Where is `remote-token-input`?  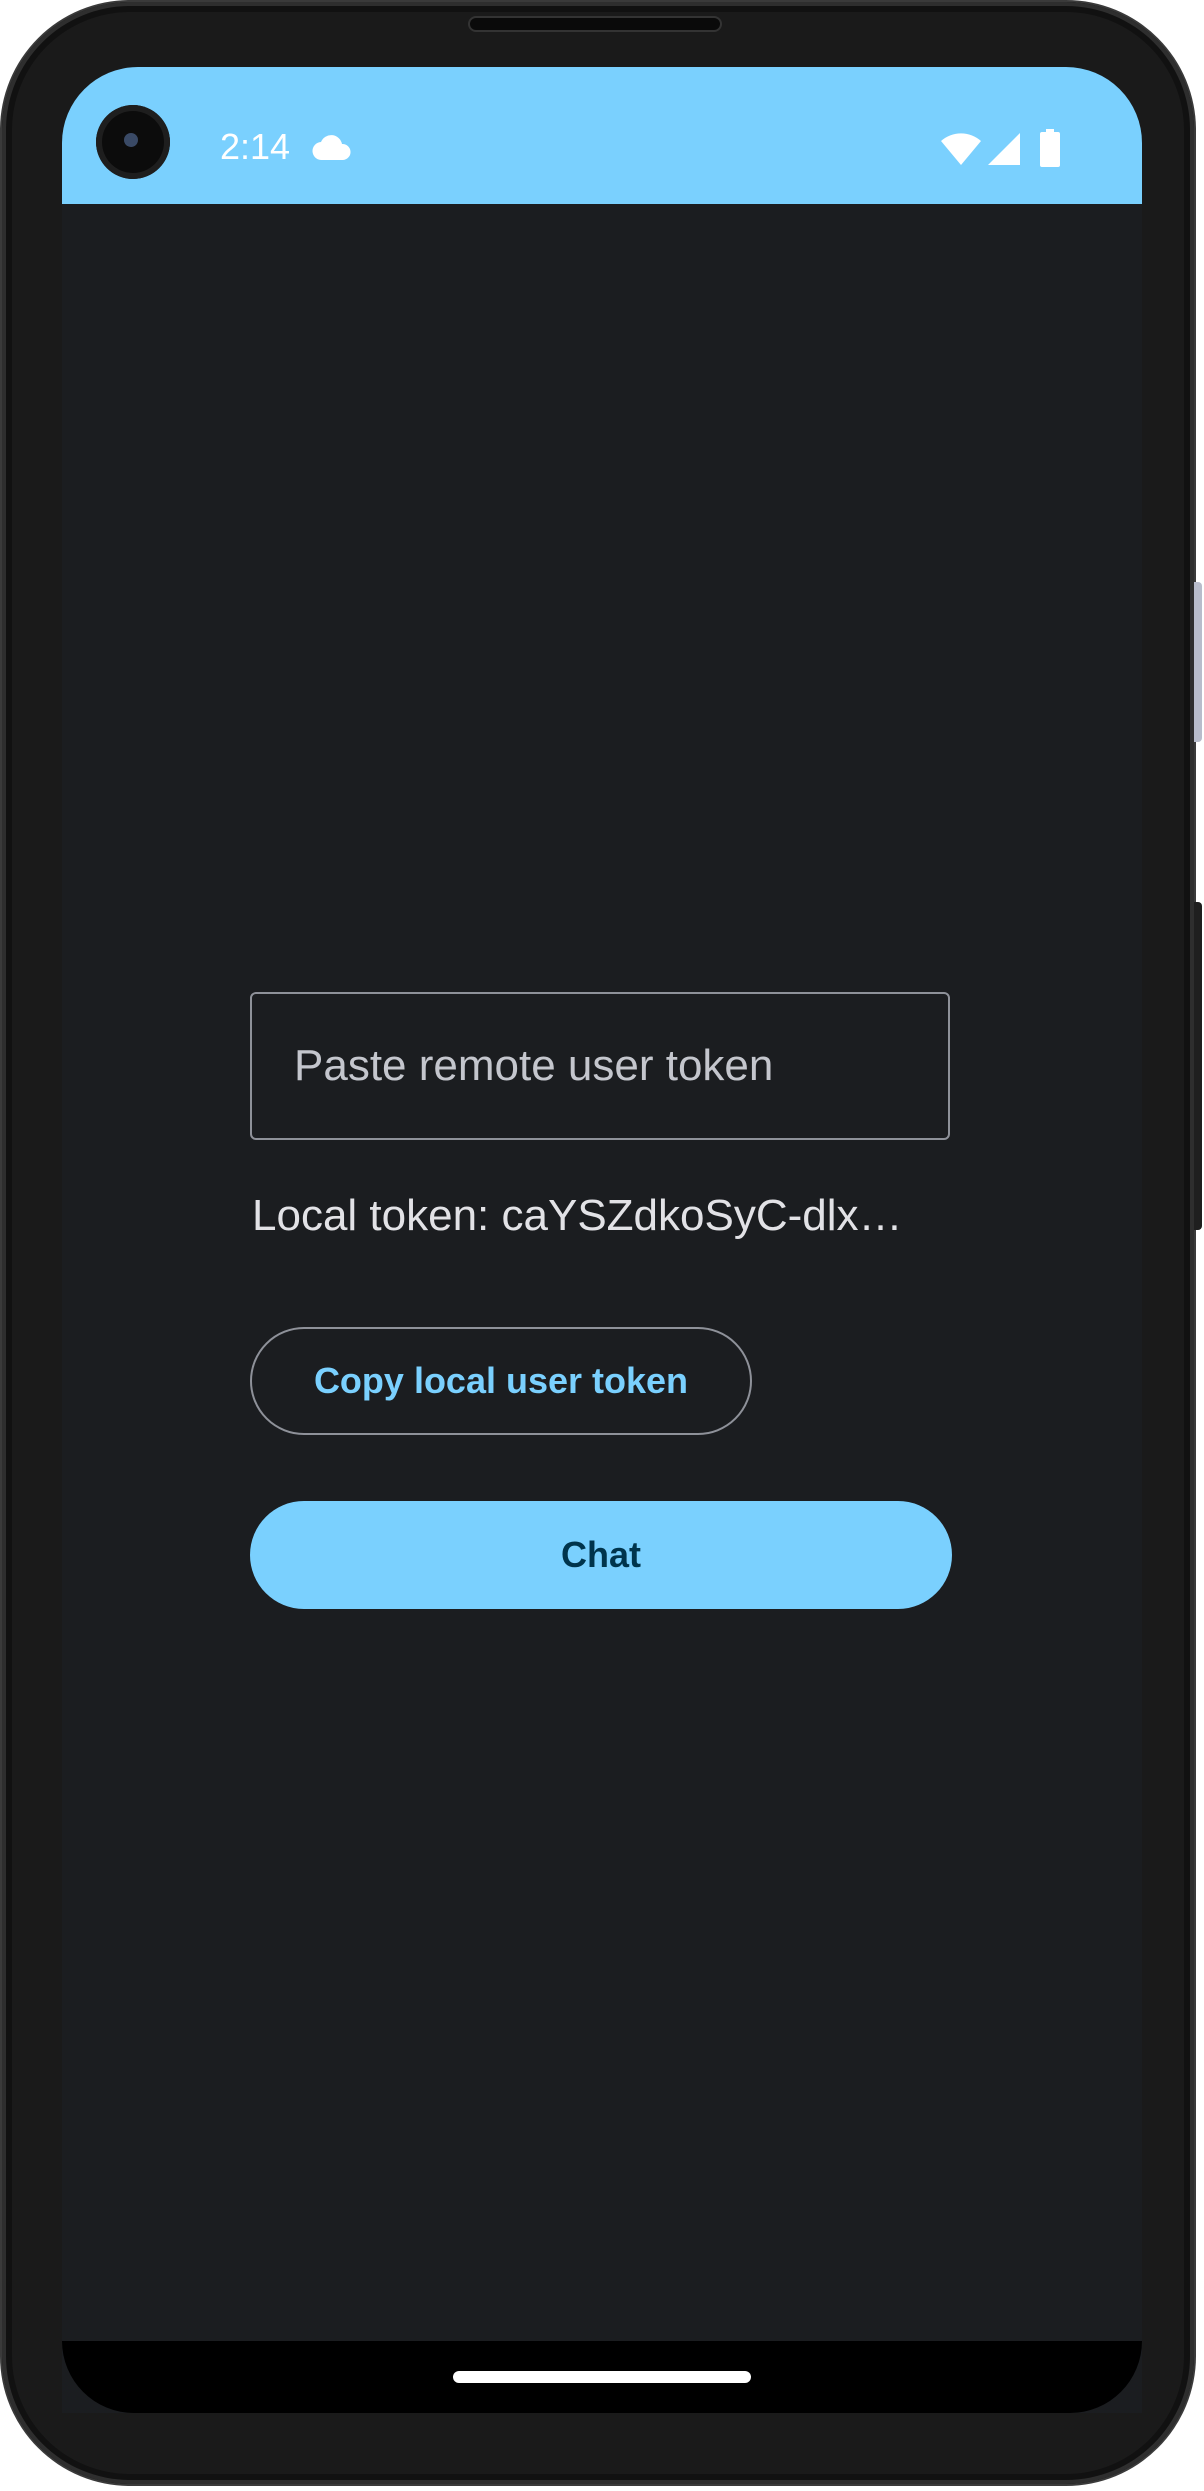
remote-token-input is located at coordinates (600, 1066).